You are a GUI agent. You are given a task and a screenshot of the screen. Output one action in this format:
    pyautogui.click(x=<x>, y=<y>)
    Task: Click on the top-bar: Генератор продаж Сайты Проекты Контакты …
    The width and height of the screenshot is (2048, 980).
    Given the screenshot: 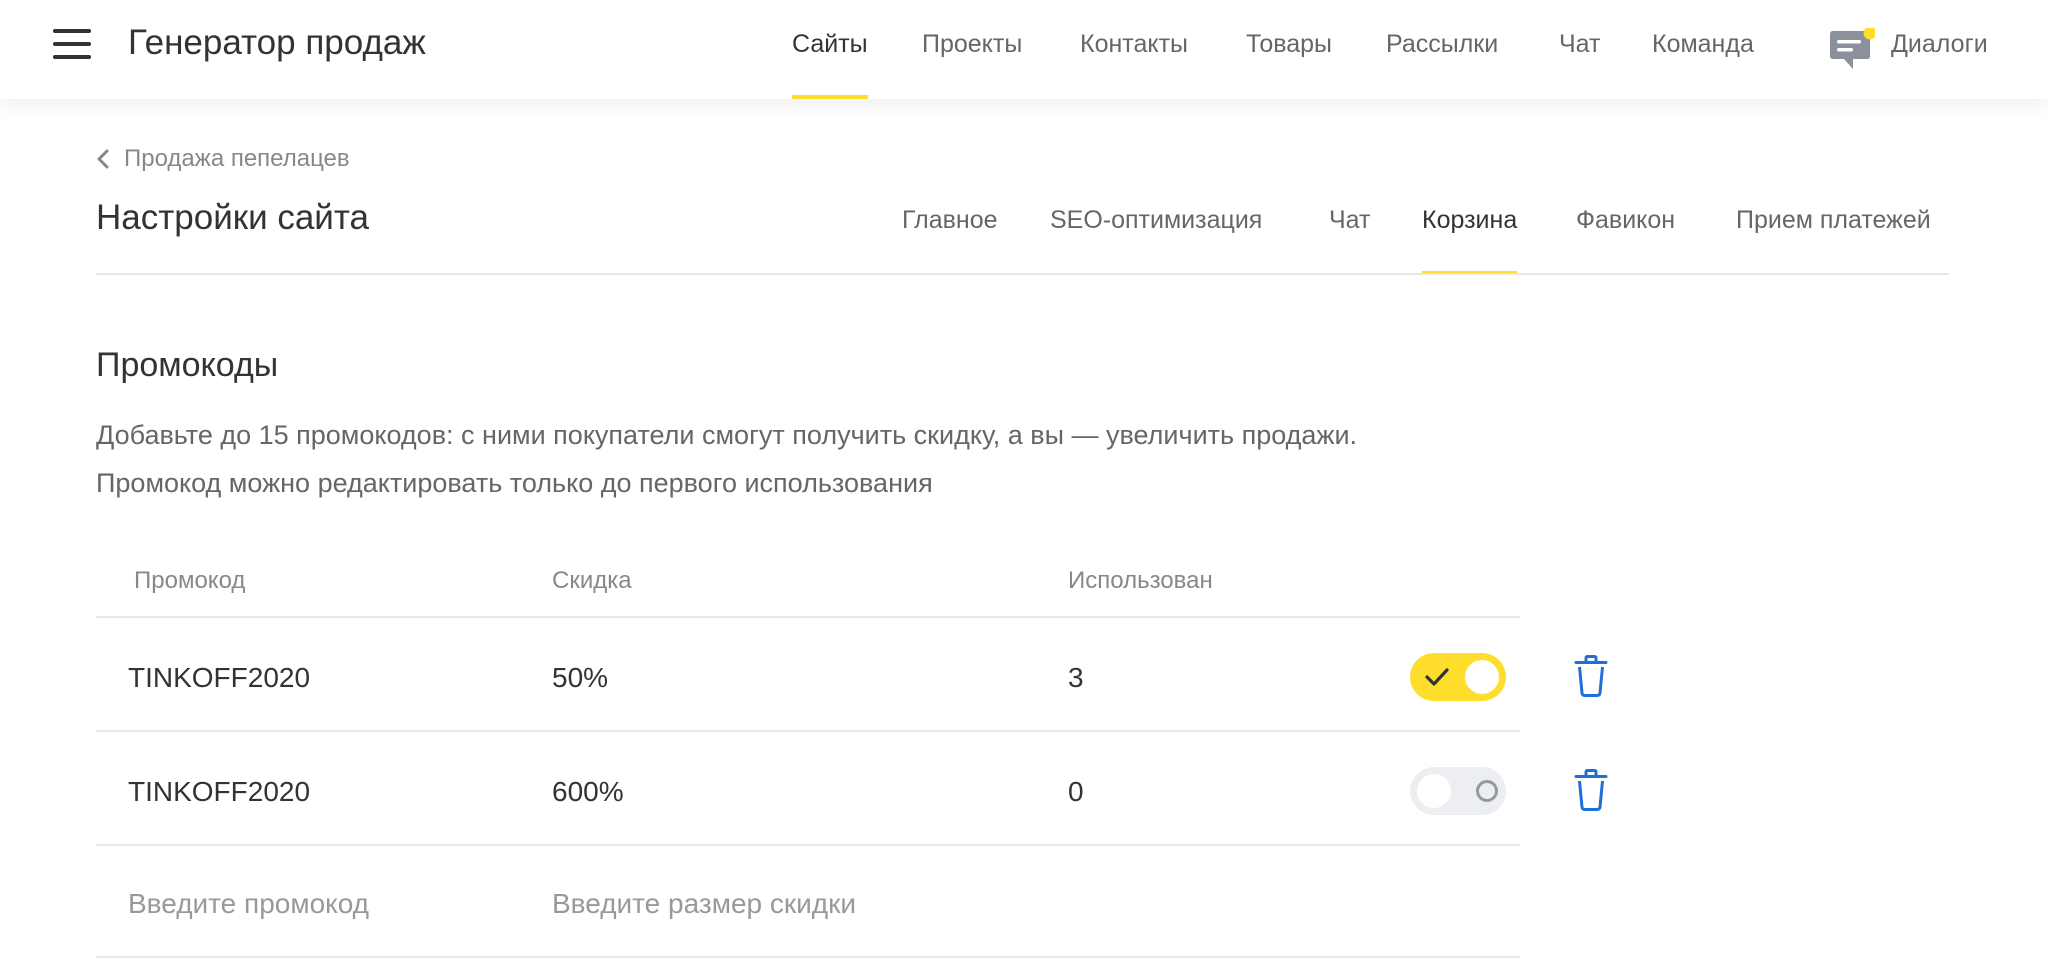 What is the action you would take?
    pyautogui.click(x=1024, y=49)
    